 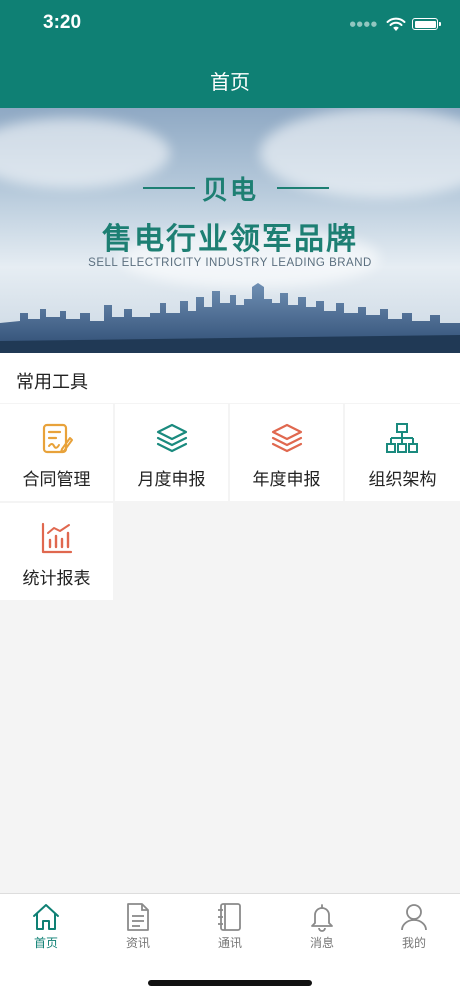 I want to click on tab-profile: 我的, so click(x=414, y=924).